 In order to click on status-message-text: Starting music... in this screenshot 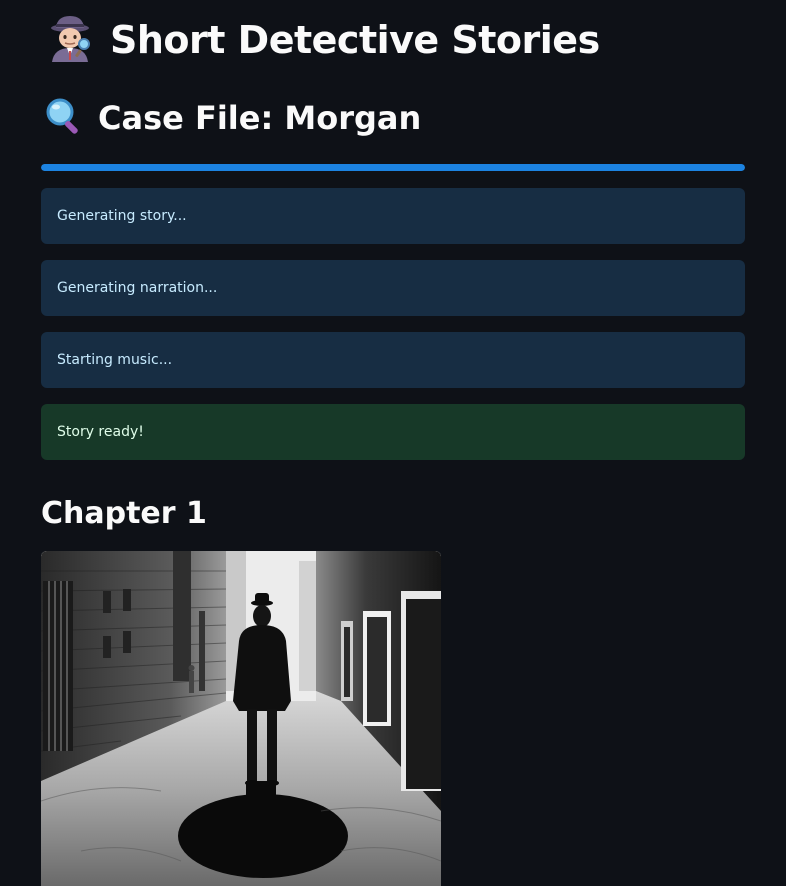, I will do `click(115, 360)`.